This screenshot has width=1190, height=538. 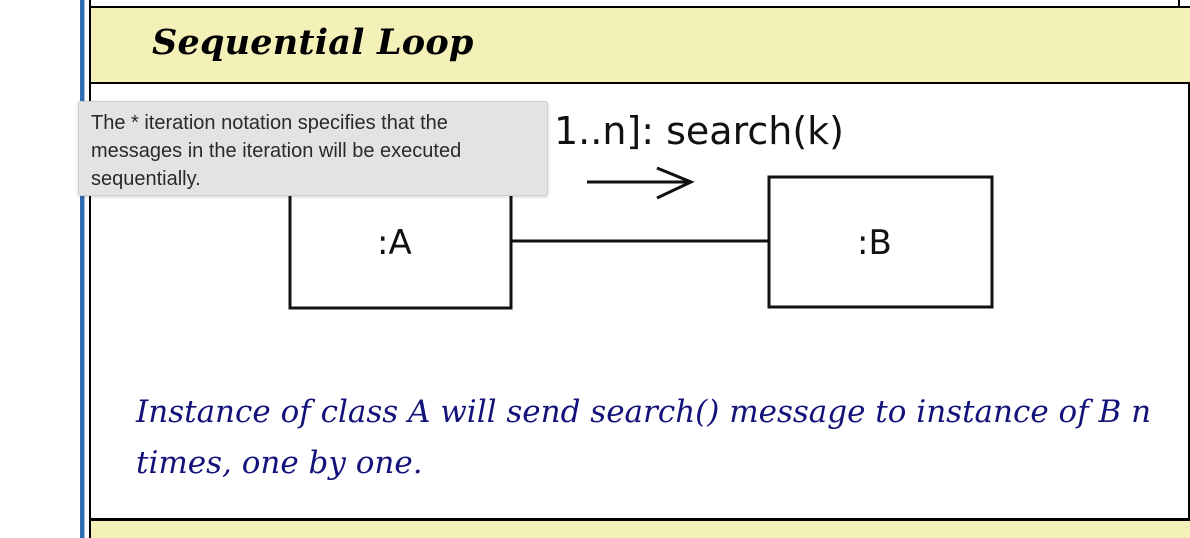 What do you see at coordinates (640, 528) in the screenshot?
I see `next-section-title-row` at bounding box center [640, 528].